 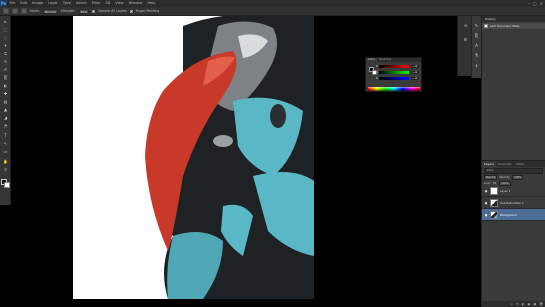 I want to click on brush-preset-icon, so click(x=15, y=11).